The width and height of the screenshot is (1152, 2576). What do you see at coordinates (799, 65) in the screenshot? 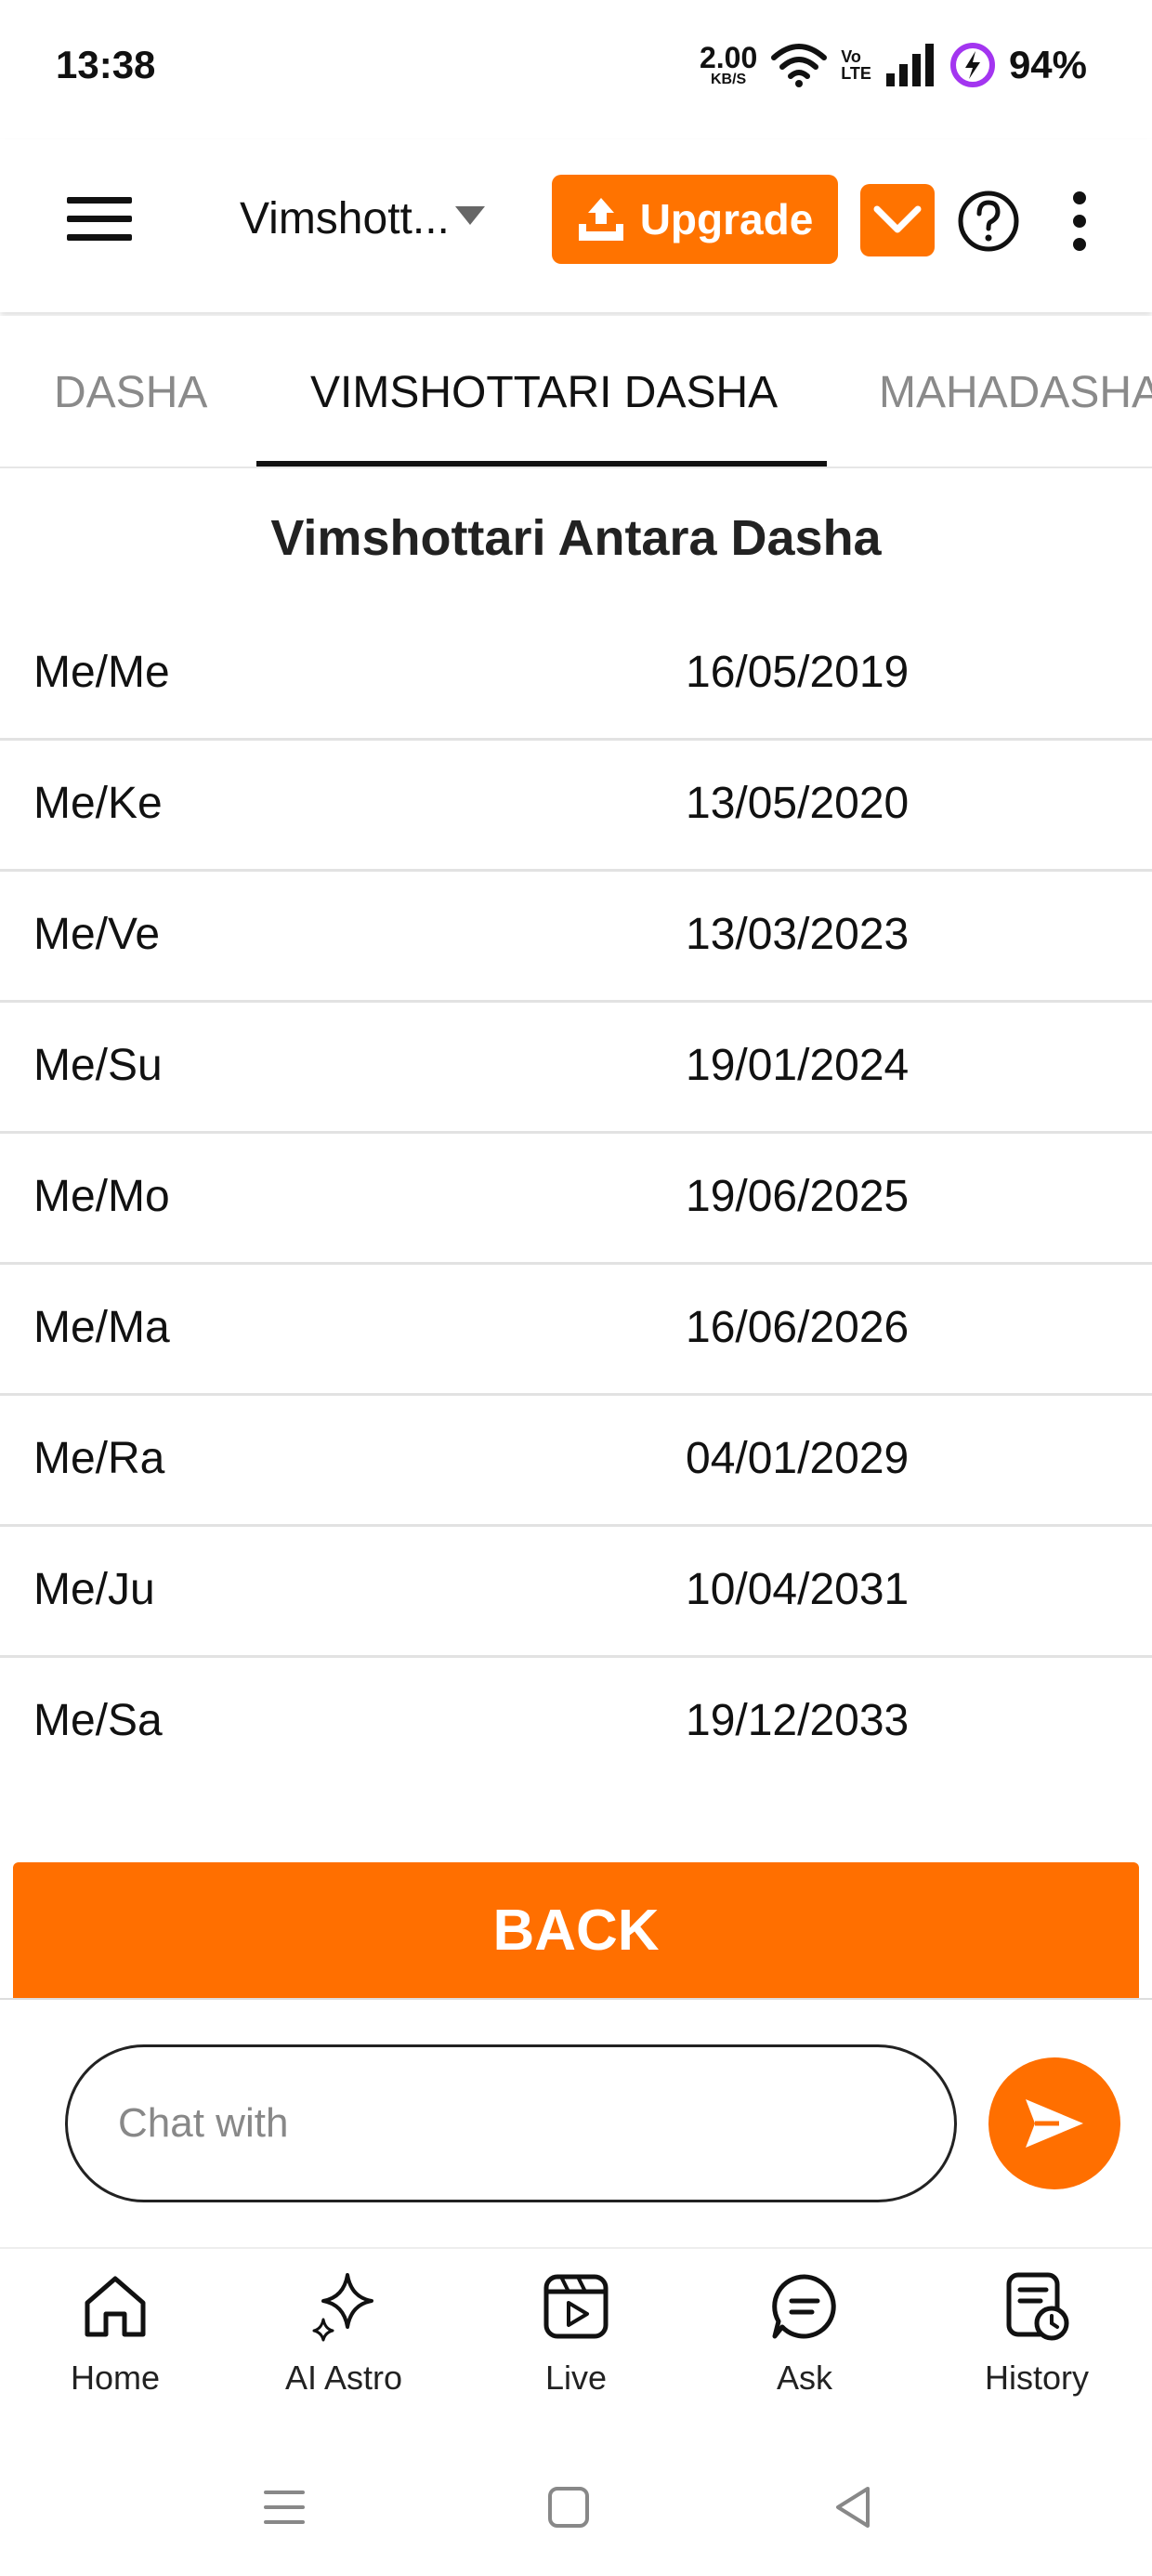
I see `wifi-icon` at bounding box center [799, 65].